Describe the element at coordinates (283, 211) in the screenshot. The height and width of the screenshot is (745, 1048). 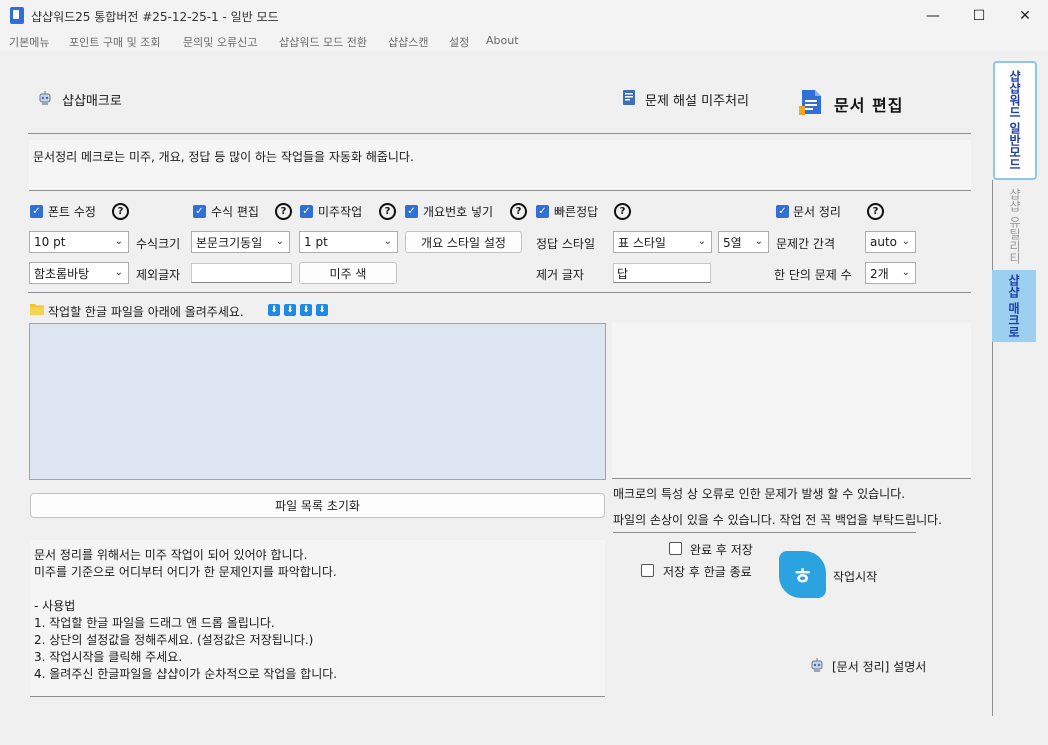
I see `formula-edit-help-icon: ?` at that location.